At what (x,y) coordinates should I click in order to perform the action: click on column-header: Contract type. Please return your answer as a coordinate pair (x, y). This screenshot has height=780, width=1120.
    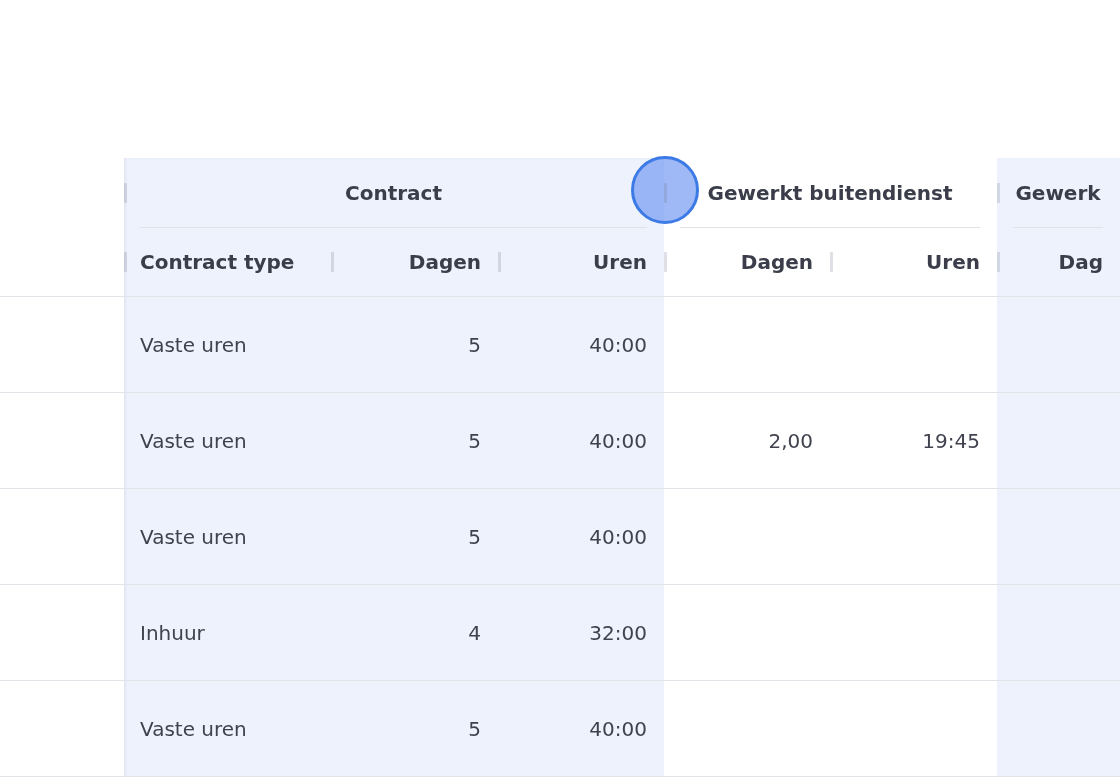
    Looking at the image, I should click on (217, 262).